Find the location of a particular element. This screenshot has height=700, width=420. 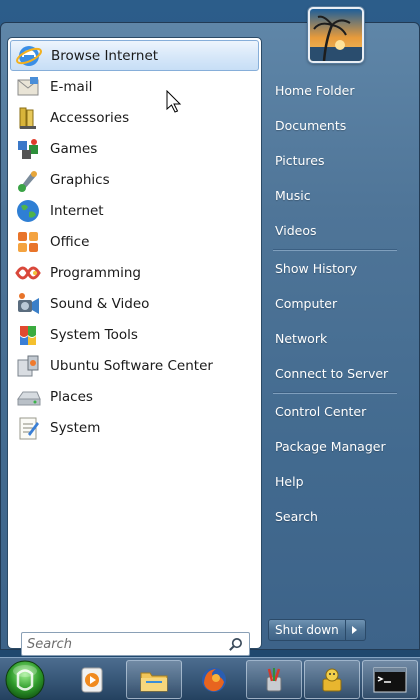

search-box is located at coordinates (135, 644).